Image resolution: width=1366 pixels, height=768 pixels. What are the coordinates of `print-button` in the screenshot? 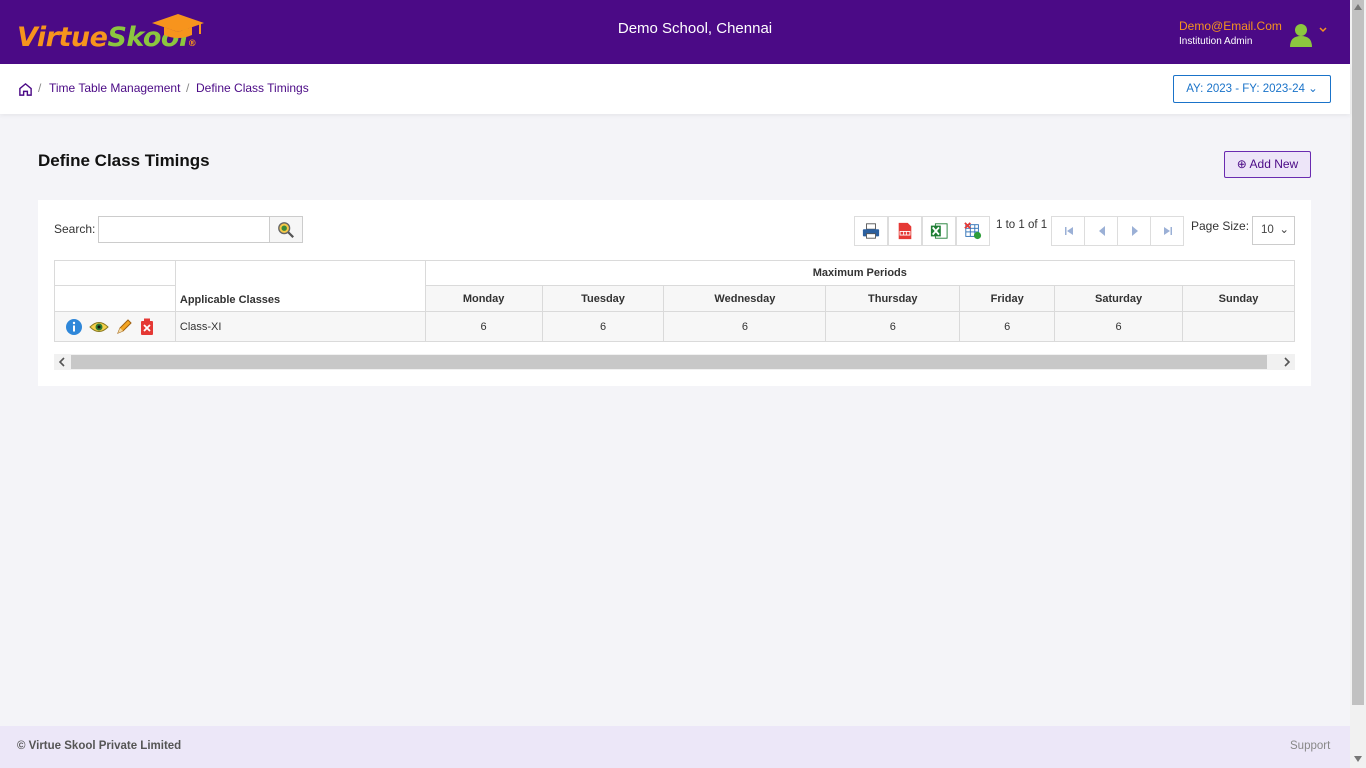 It's located at (871, 231).